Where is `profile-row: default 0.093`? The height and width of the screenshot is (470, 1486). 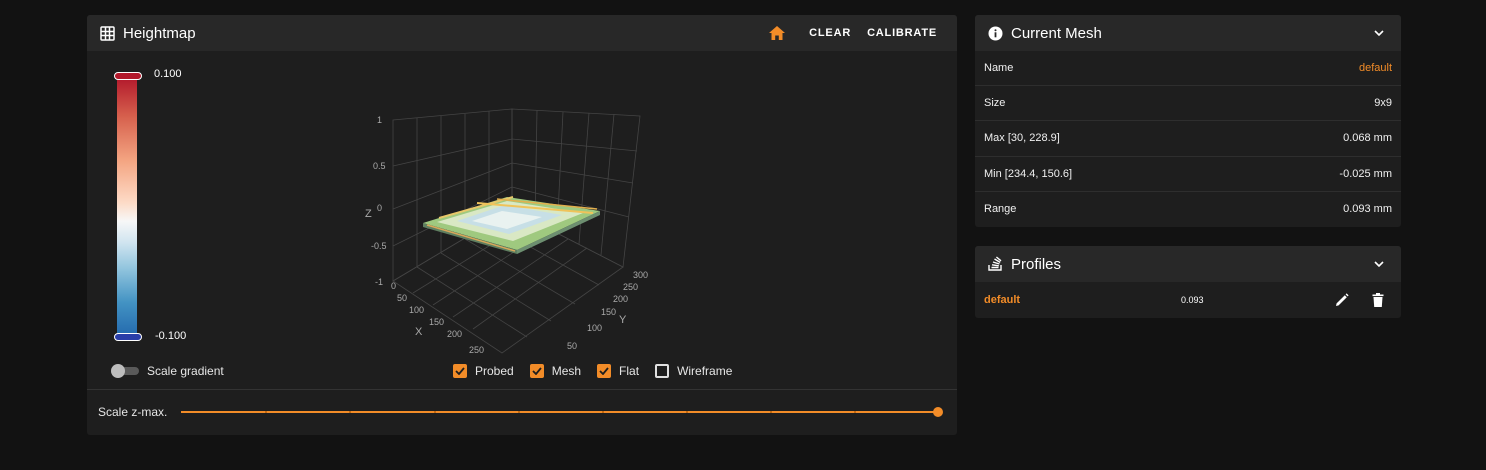
profile-row: default 0.093 is located at coordinates (1188, 300).